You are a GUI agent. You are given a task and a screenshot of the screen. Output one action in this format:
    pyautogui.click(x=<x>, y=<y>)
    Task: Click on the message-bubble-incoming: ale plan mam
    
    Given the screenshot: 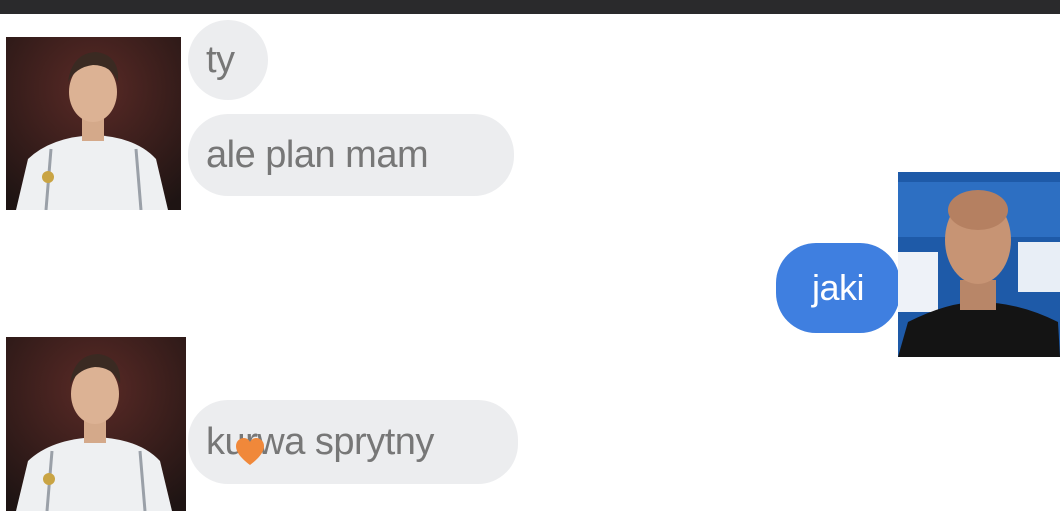 What is the action you would take?
    pyautogui.click(x=351, y=155)
    